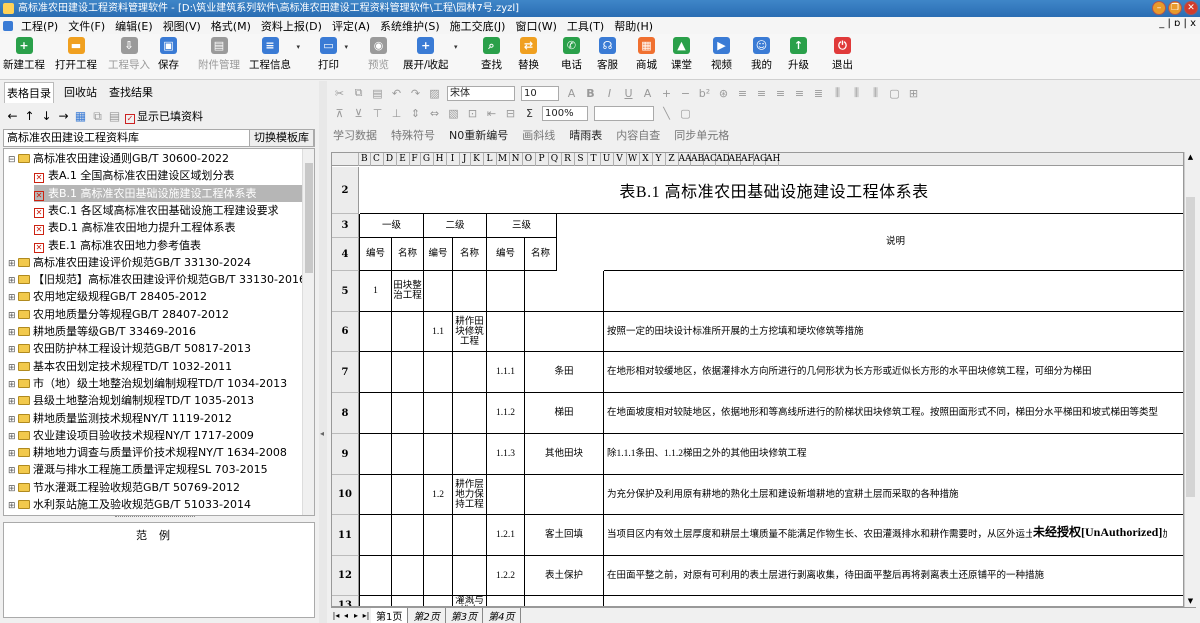 The image size is (1200, 623). What do you see at coordinates (392, 226) in the screenshot?
I see `header-level1: 一级` at bounding box center [392, 226].